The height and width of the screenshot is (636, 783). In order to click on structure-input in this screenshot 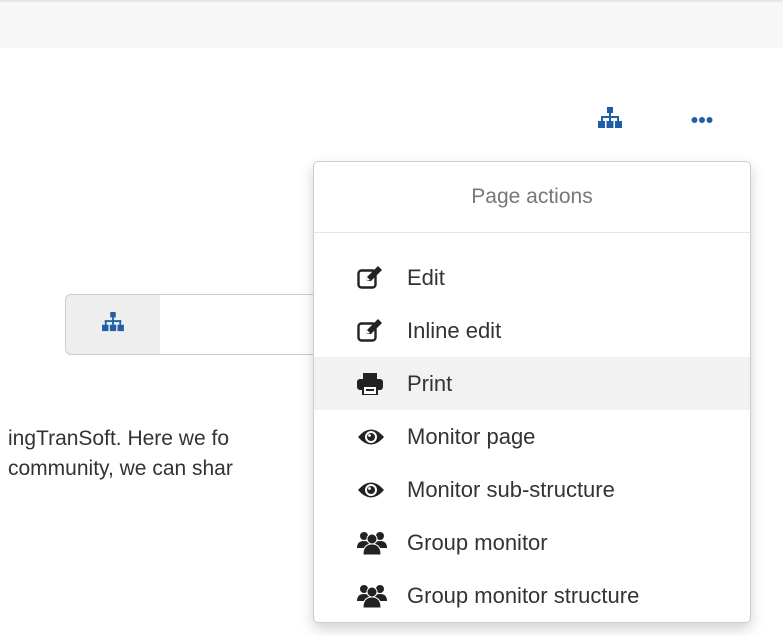, I will do `click(245, 324)`.